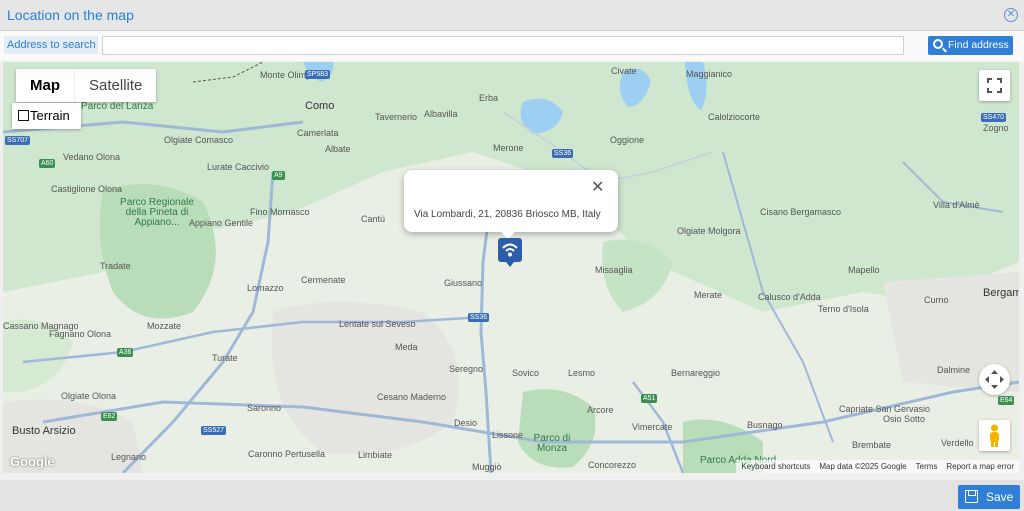 The image size is (1024, 511). What do you see at coordinates (487, 467) in the screenshot?
I see `place-label: Muggiò` at bounding box center [487, 467].